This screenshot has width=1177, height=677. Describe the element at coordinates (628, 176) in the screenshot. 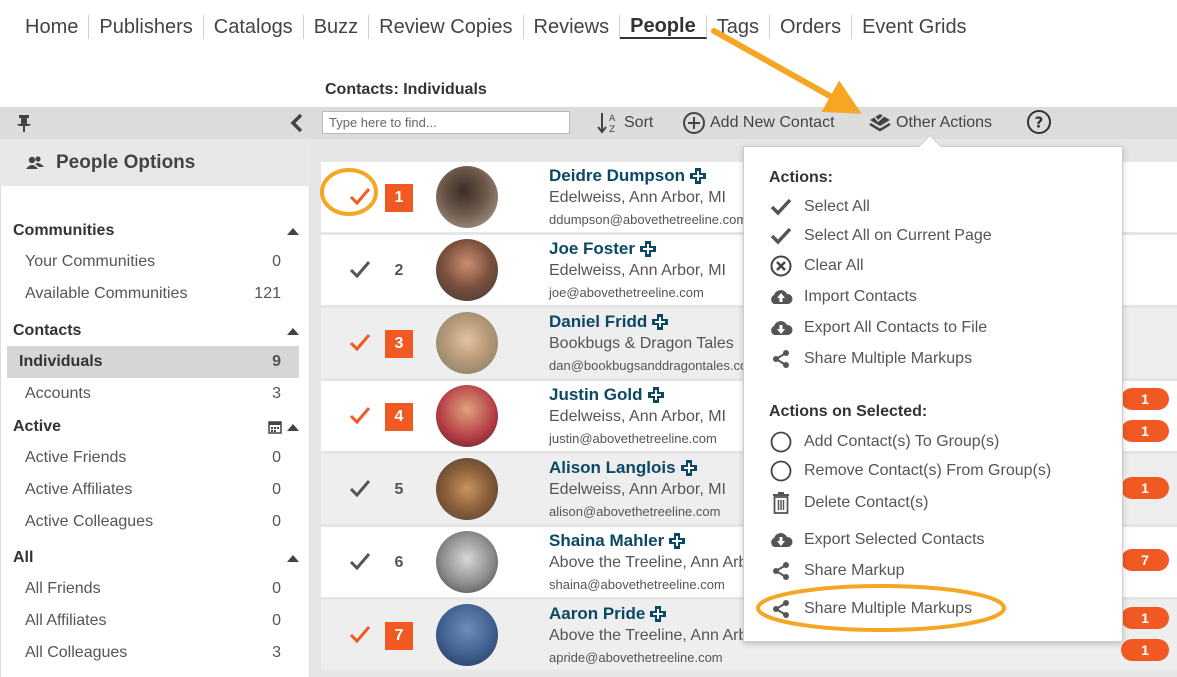

I see `contact-name: Deidre Dumpson` at that location.